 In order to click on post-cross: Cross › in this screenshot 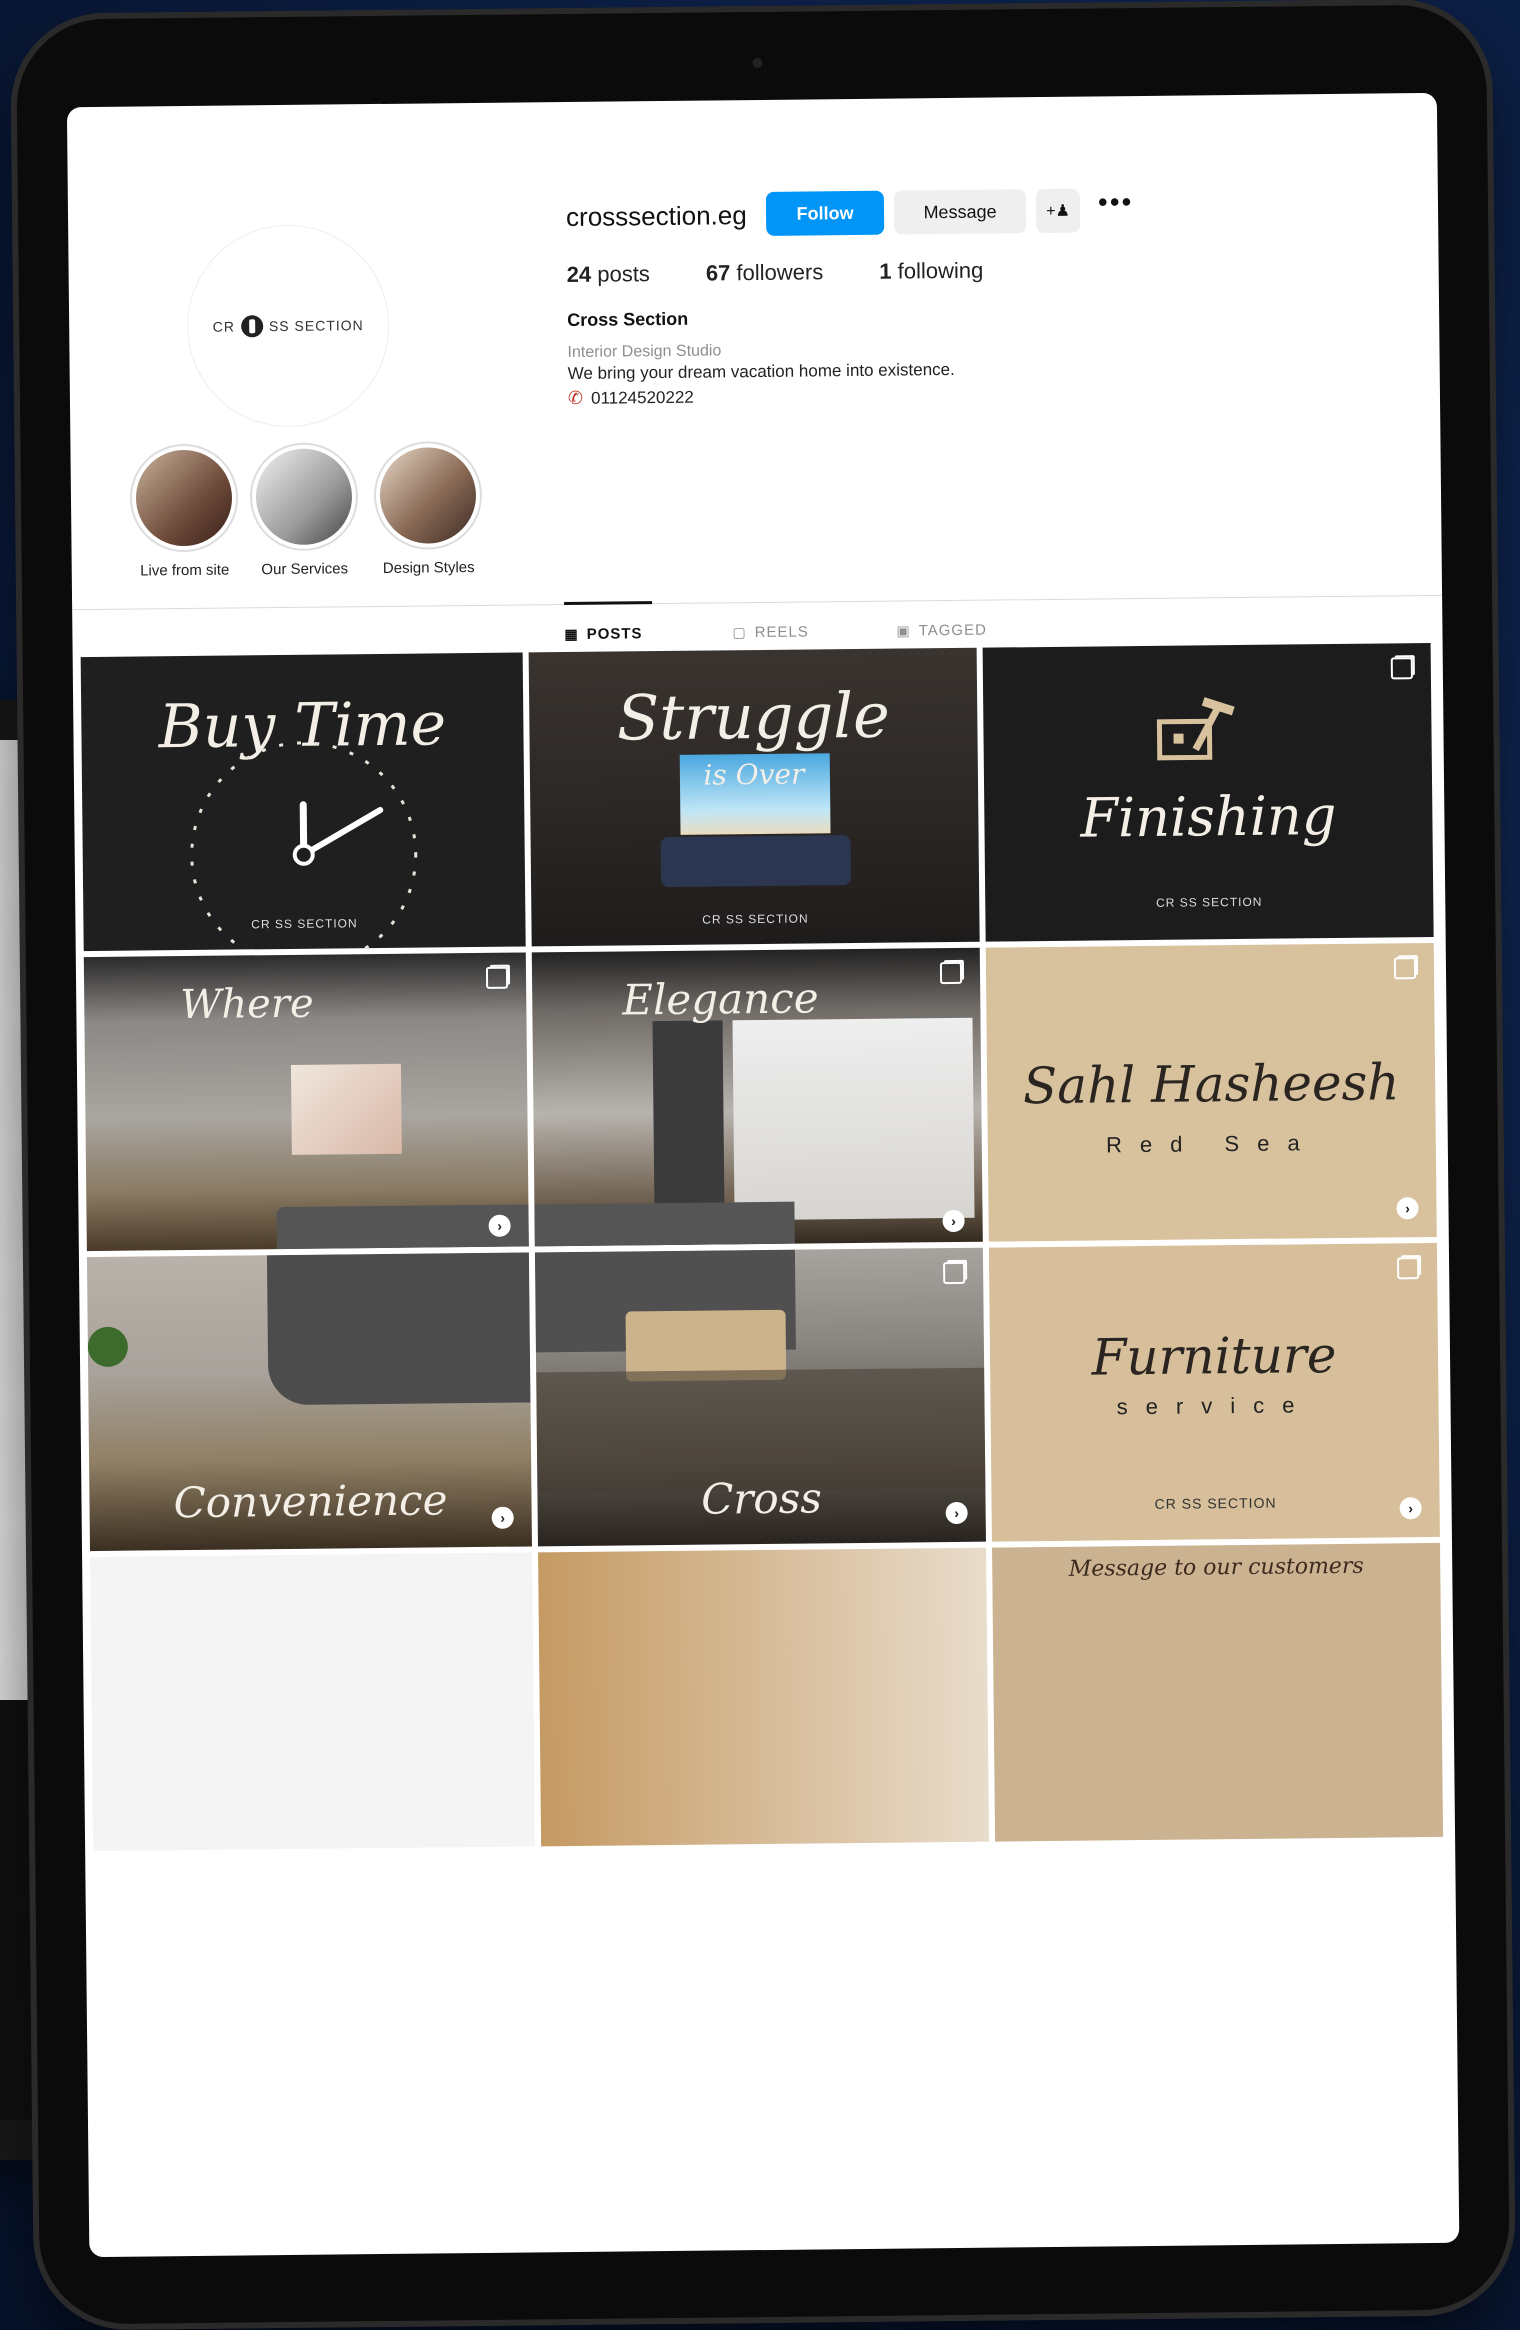, I will do `click(760, 1397)`.